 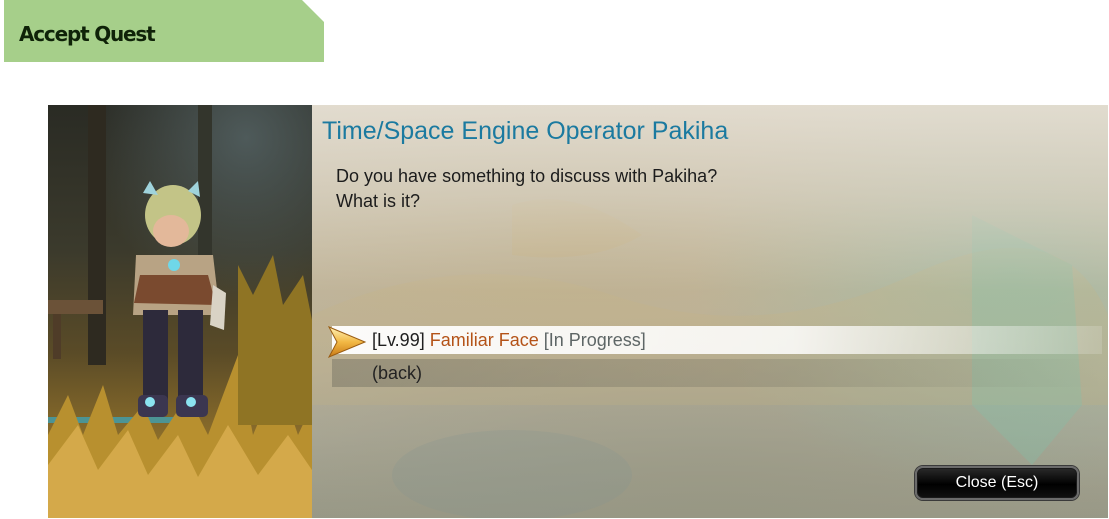 What do you see at coordinates (397, 373) in the screenshot?
I see `back-option-label: (back)` at bounding box center [397, 373].